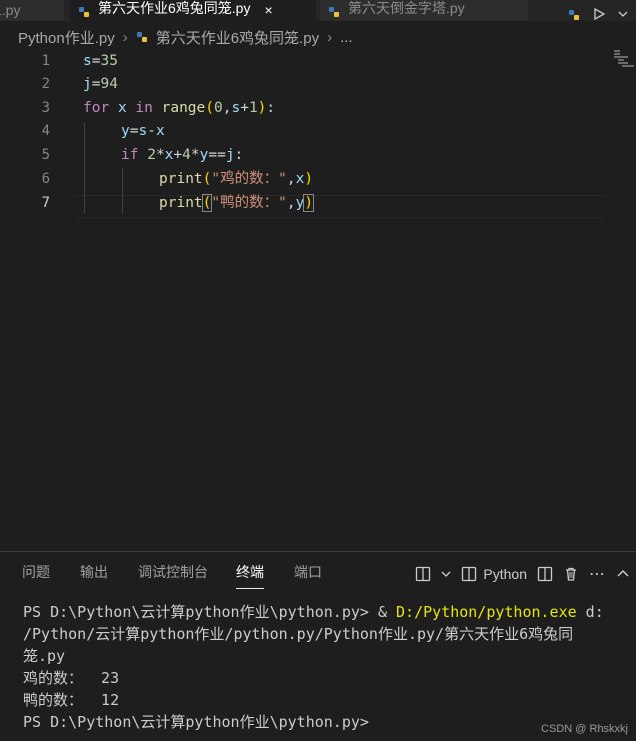  I want to click on terminal-output-line: 鸡的数： 23, so click(71, 678).